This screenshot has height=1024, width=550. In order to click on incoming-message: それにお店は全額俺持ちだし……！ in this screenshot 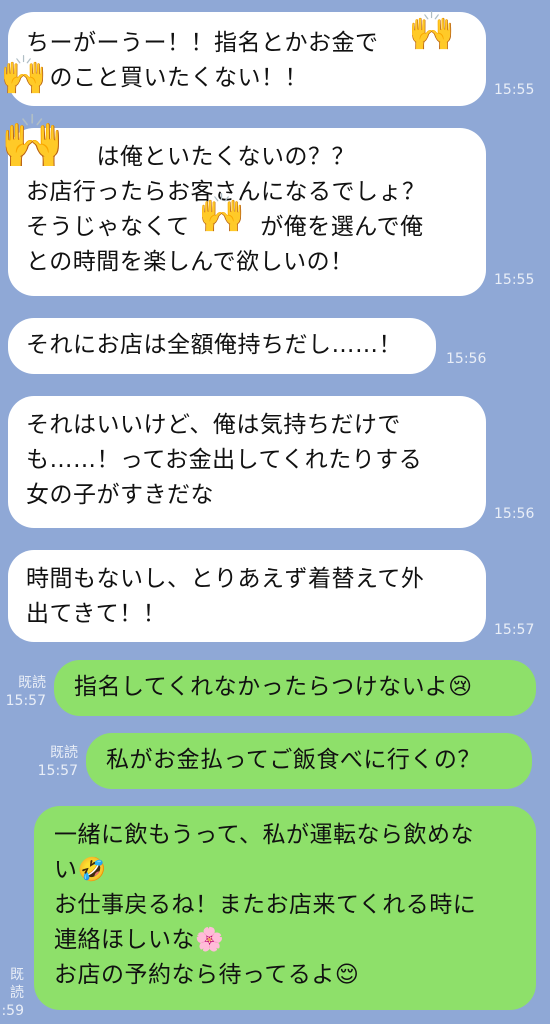, I will do `click(222, 346)`.